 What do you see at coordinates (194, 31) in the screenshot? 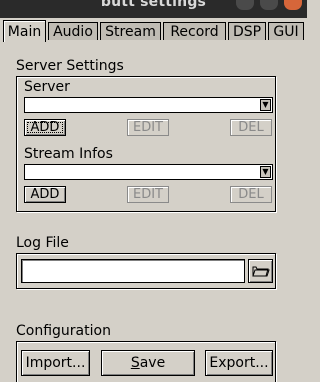
I see `tab-record: Record` at bounding box center [194, 31].